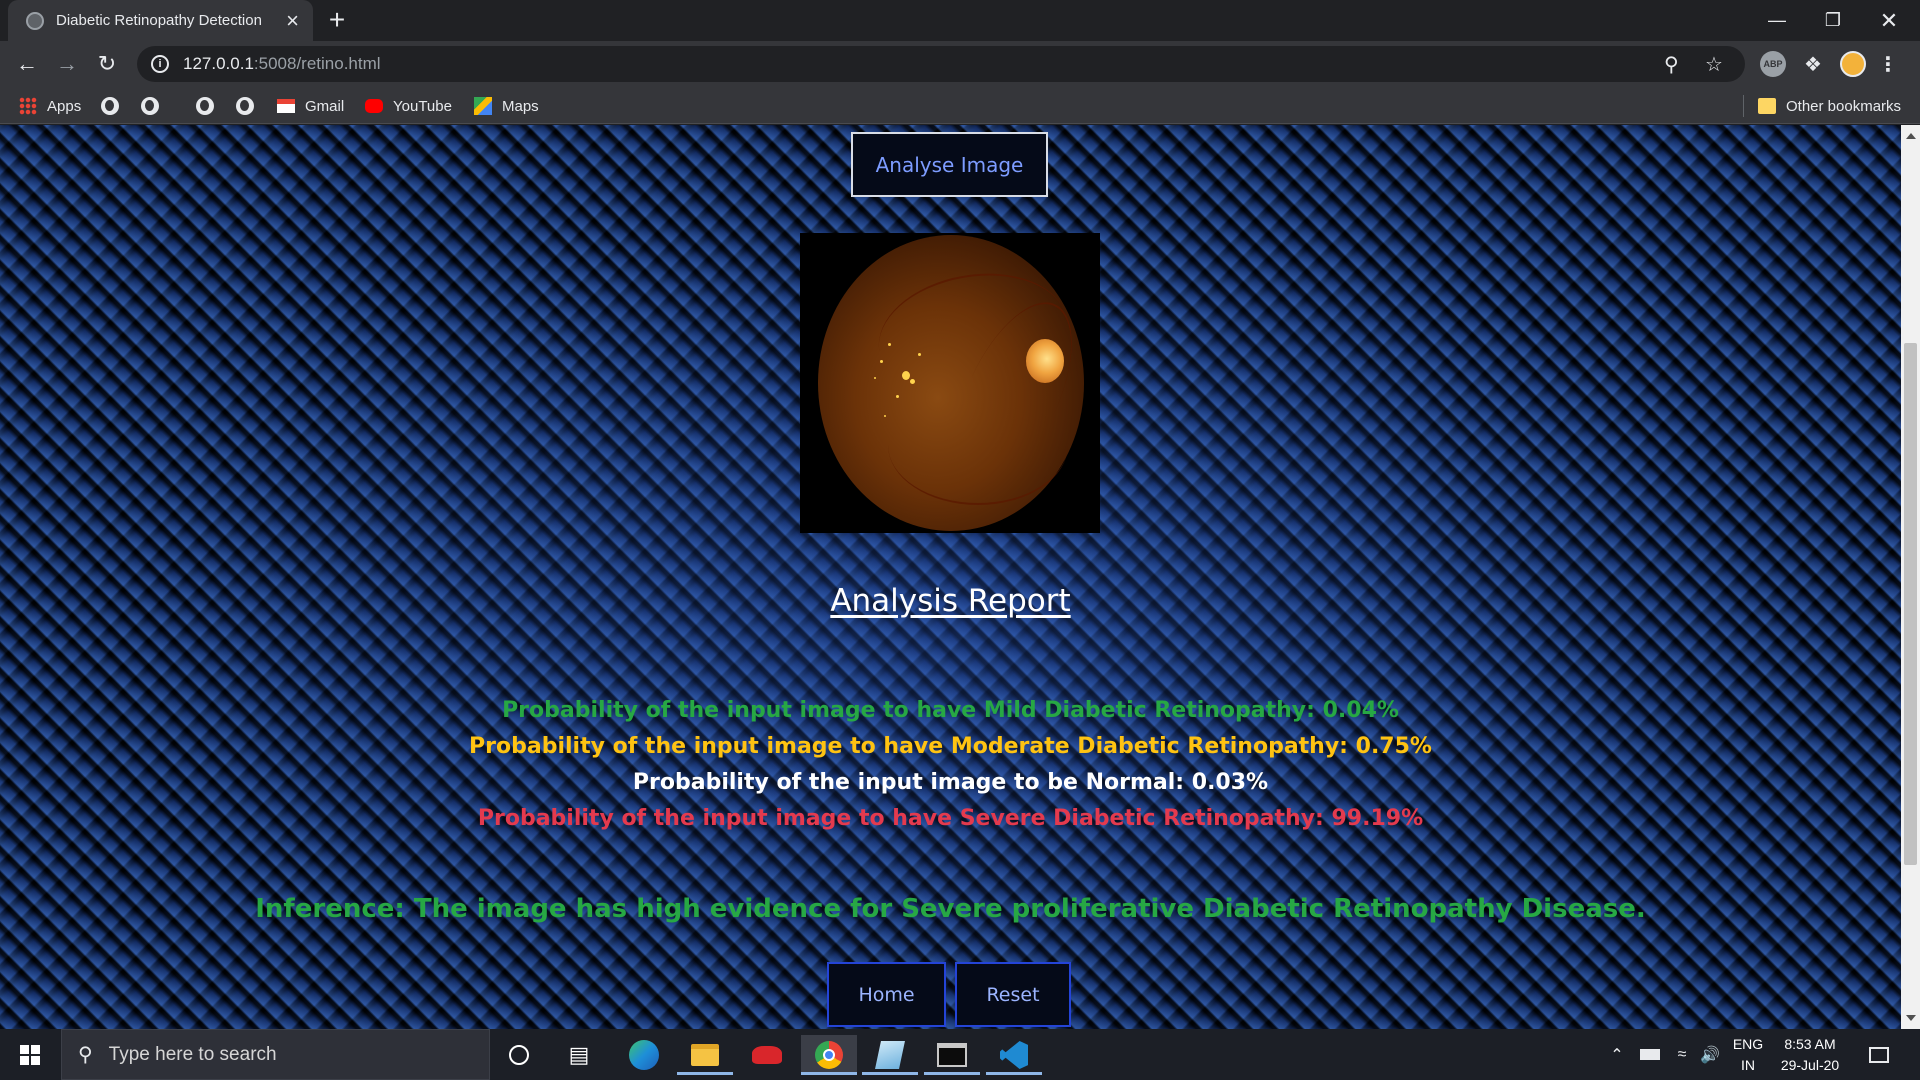 The image size is (1920, 1080). I want to click on terminal-icon, so click(952, 1055).